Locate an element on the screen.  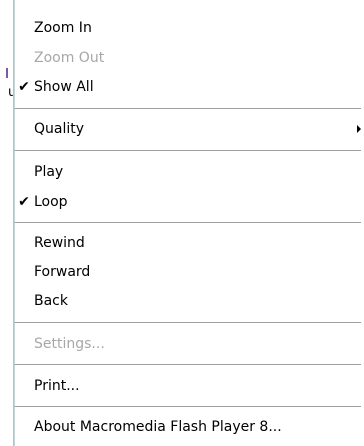
menu-item-label: Play is located at coordinates (49, 172).